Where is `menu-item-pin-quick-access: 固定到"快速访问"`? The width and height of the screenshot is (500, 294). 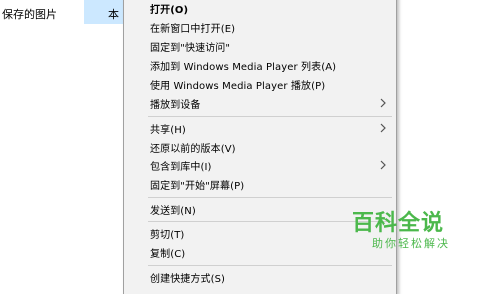
menu-item-pin-quick-access: 固定到"快速访问" is located at coordinates (260, 46).